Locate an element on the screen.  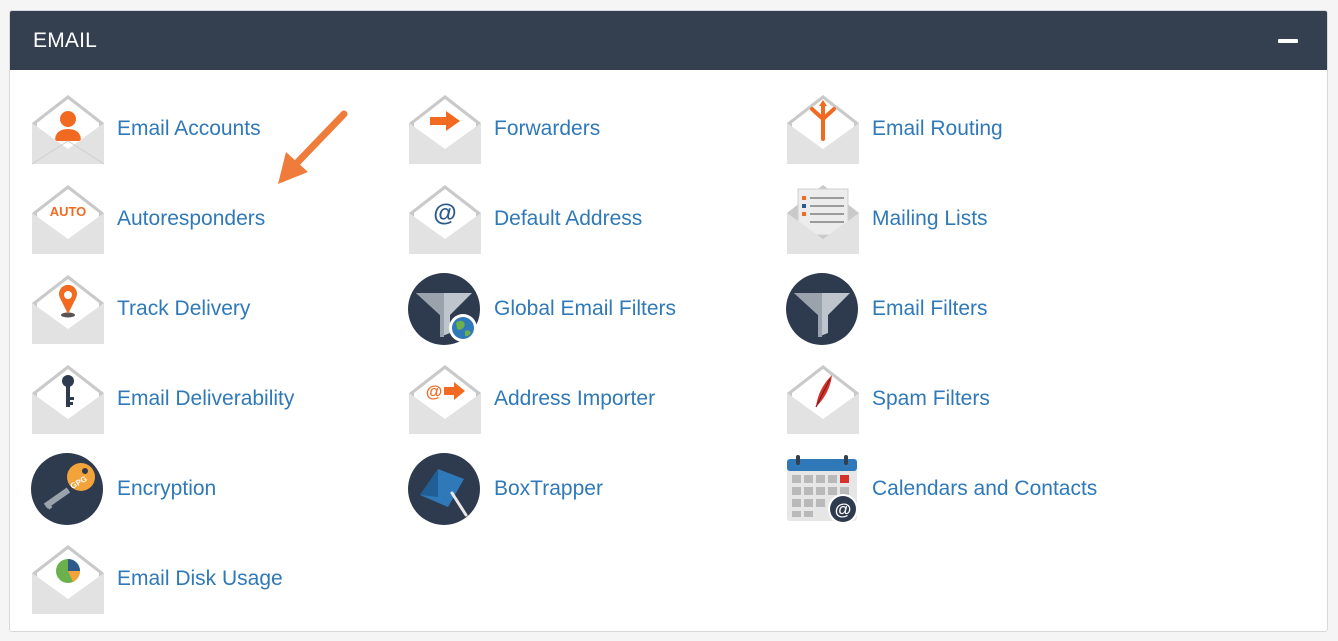
item-email-routing: Email Routing is located at coordinates (971, 131).